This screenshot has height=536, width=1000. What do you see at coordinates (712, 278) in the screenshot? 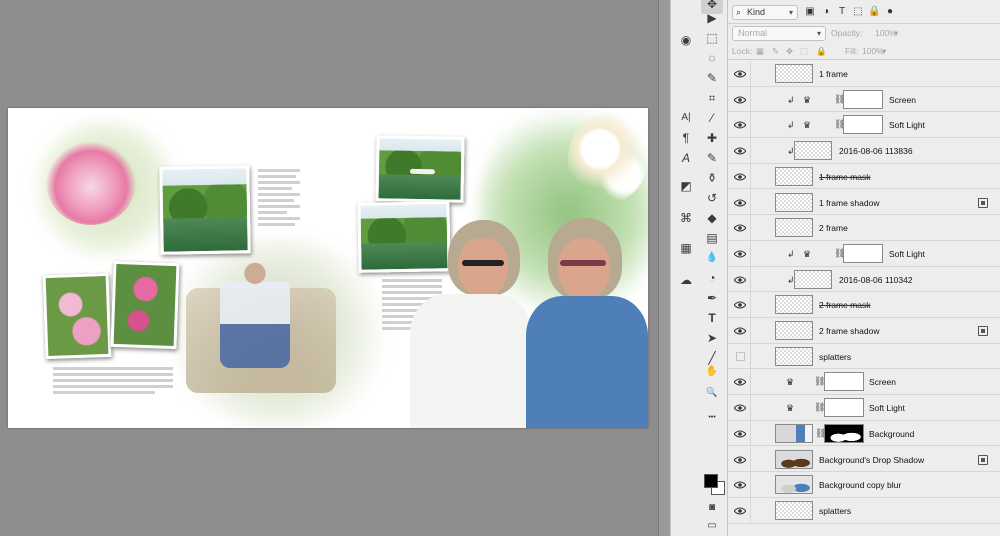
I see `dodge-tool: ◔` at bounding box center [712, 278].